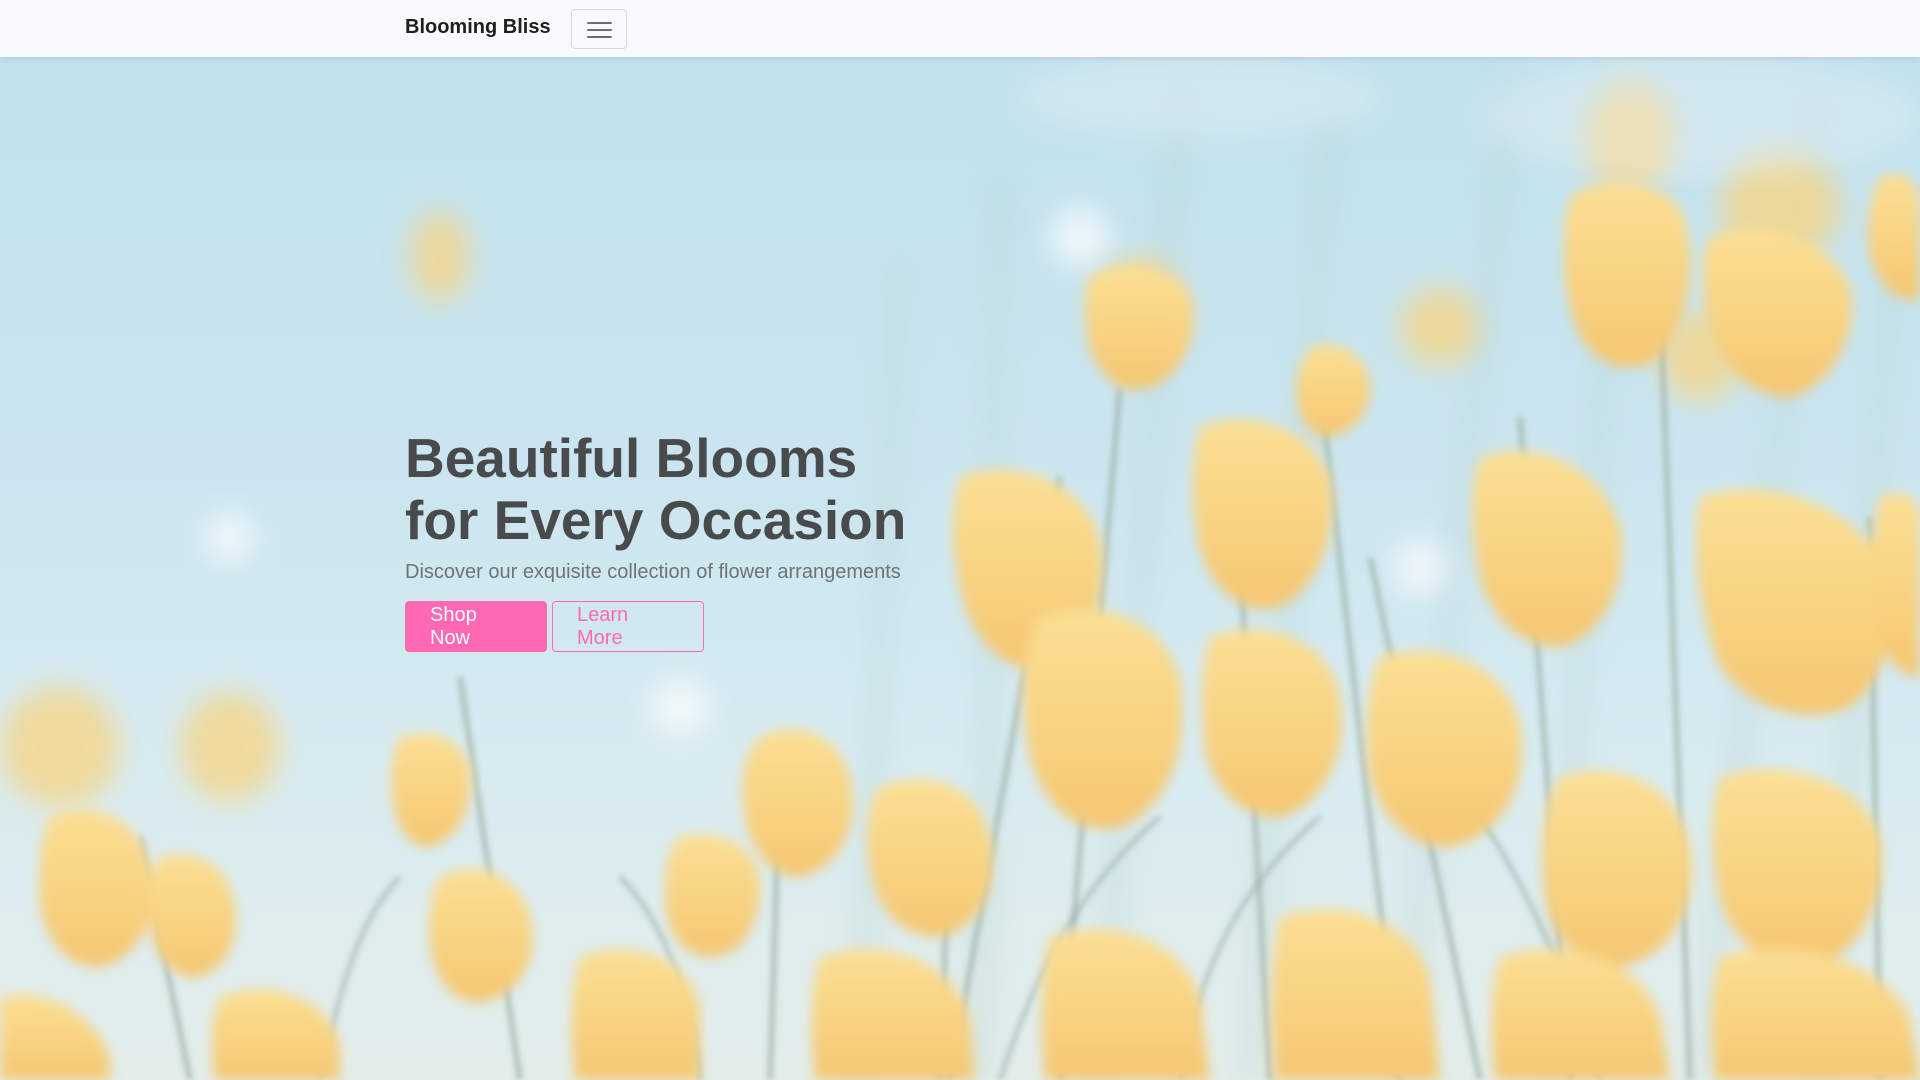 The width and height of the screenshot is (1920, 1080). I want to click on hero-title: Beautiful Blooms for Every Occasion, so click(715, 489).